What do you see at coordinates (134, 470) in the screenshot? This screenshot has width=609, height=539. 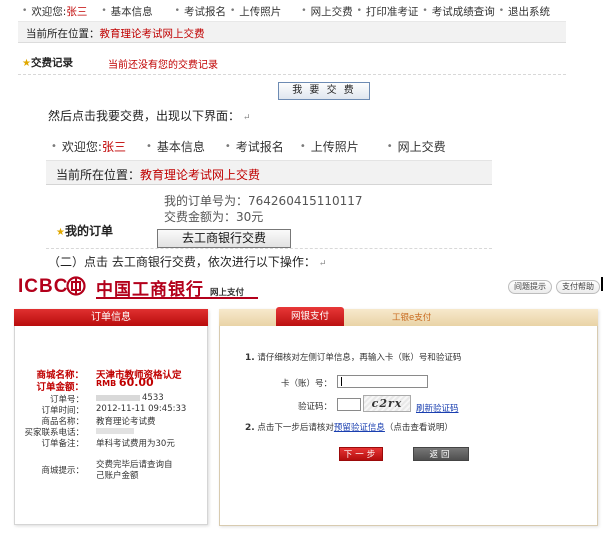 I see `tip-value: 交费完毕后请查询自己账户金额` at bounding box center [134, 470].